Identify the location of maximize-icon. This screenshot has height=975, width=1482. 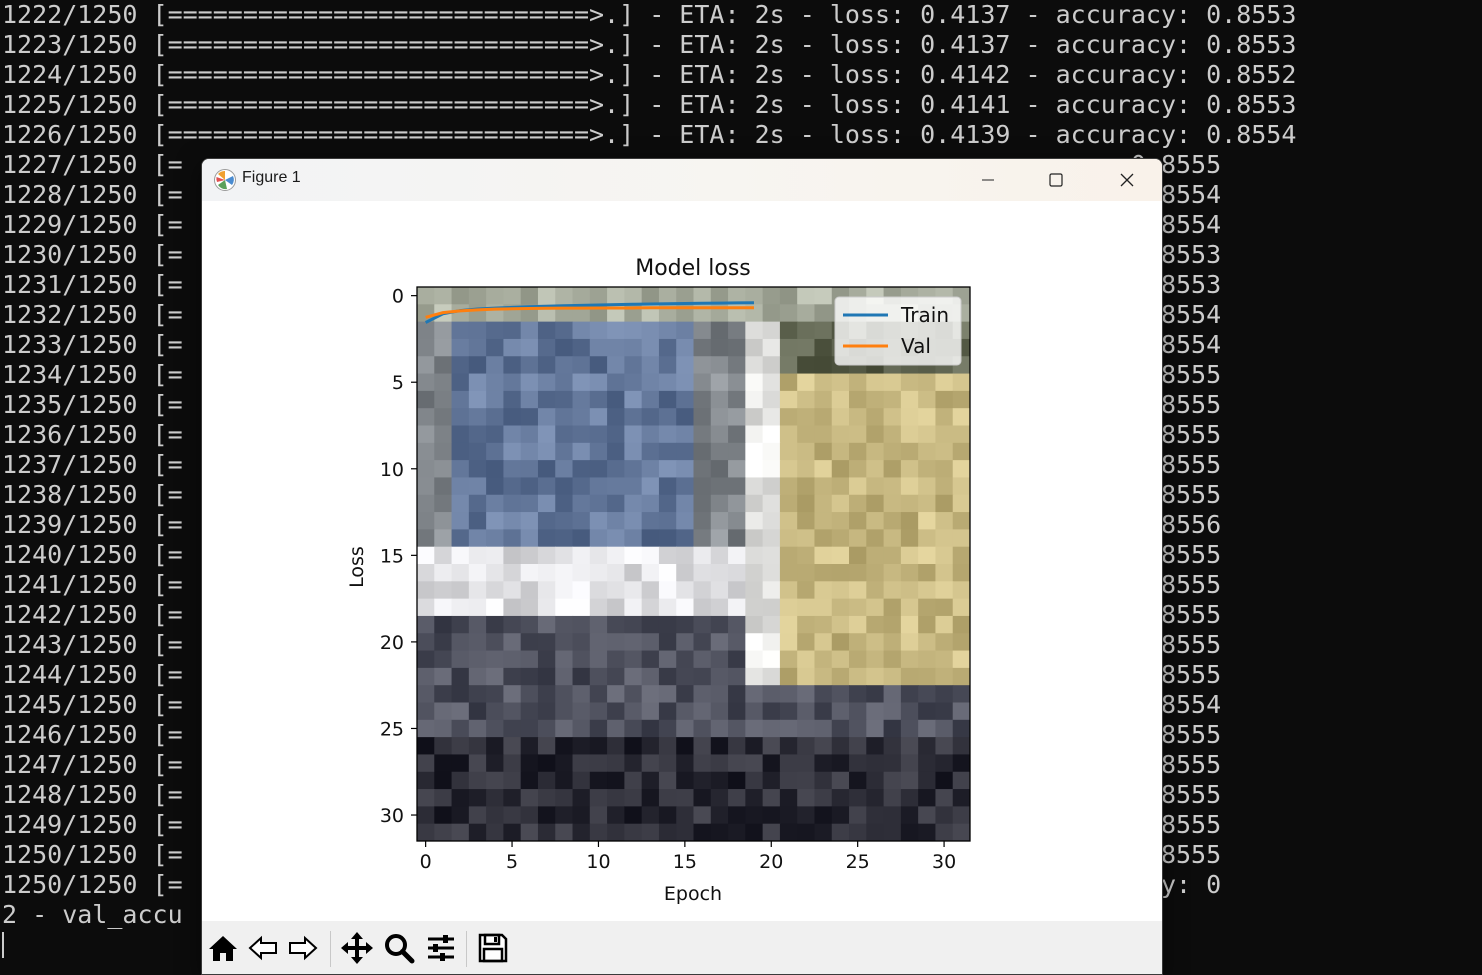
(1056, 180).